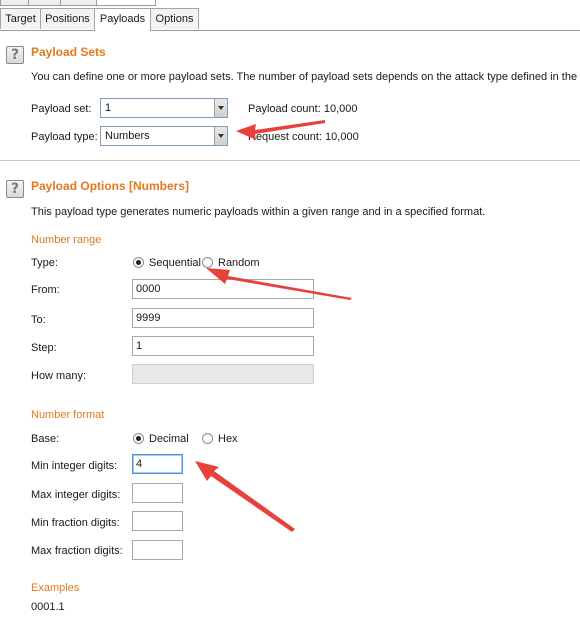  I want to click on min-integer-digits-label: Min integer digits:, so click(74, 466).